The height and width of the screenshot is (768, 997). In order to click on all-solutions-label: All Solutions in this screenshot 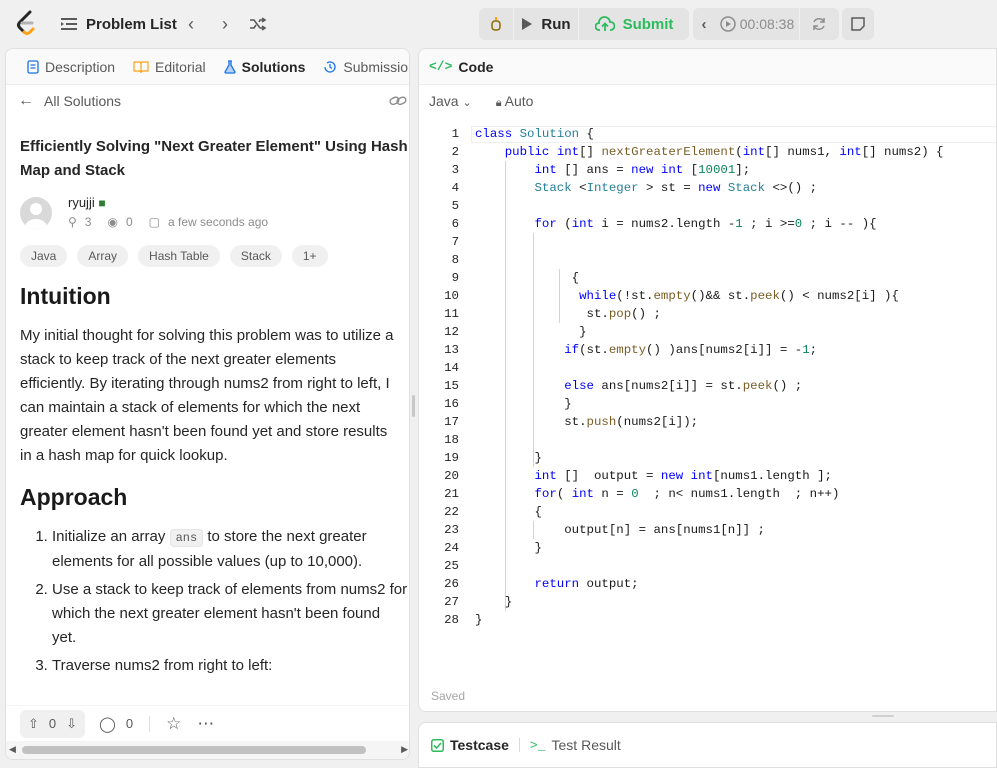, I will do `click(83, 101)`.